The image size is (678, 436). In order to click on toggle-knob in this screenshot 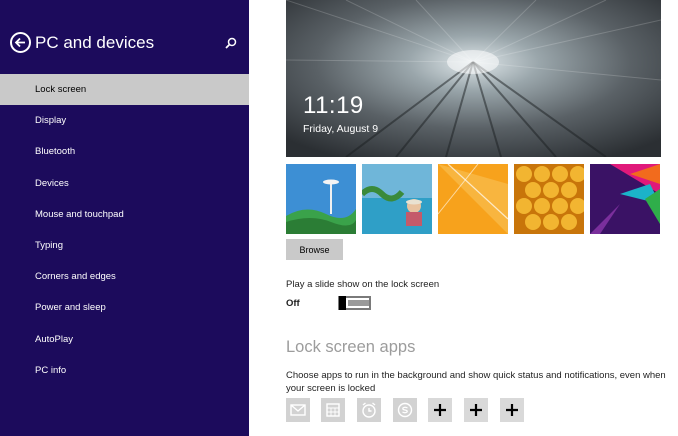, I will do `click(342, 303)`.